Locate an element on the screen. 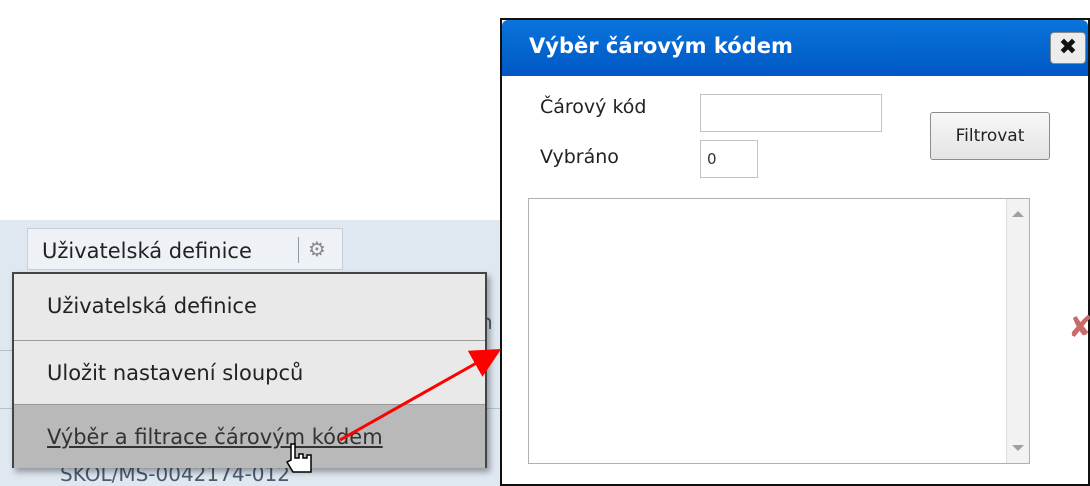 Image resolution: width=1090 pixels, height=486 pixels. barcode-label: Čárový kód is located at coordinates (593, 107).